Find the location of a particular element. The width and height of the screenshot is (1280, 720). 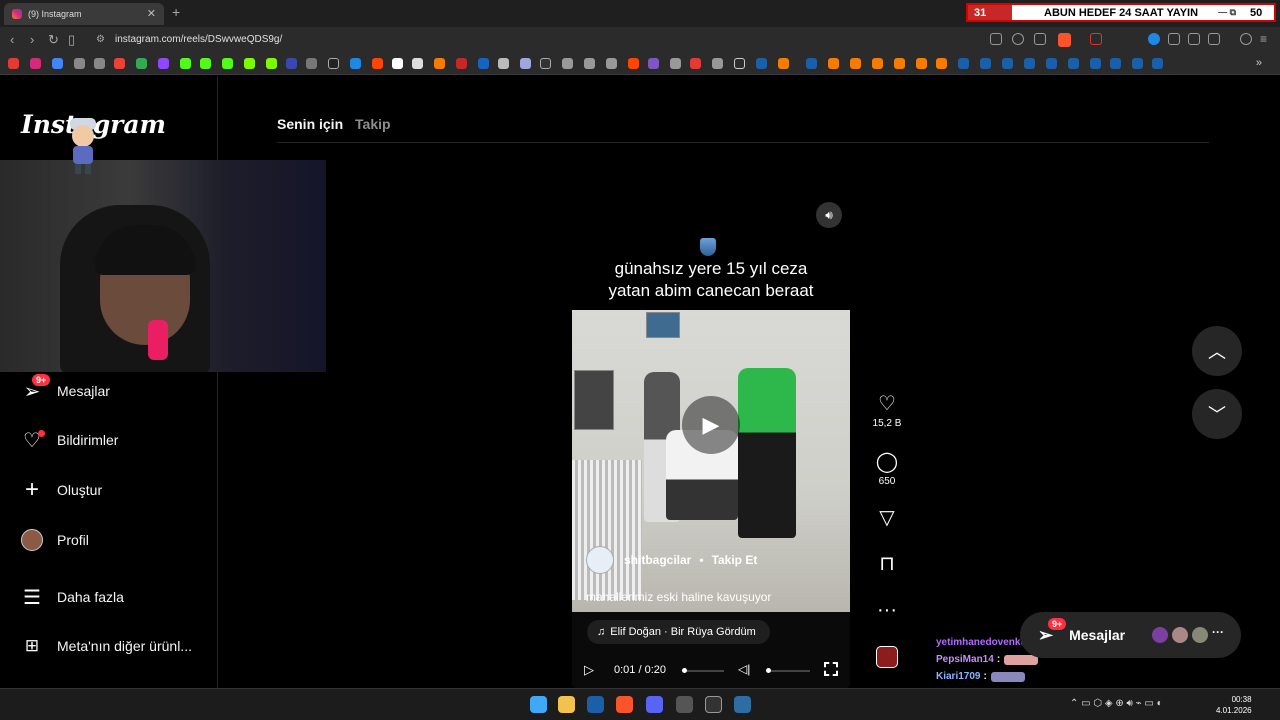

progress-knob is located at coordinates (684, 670).